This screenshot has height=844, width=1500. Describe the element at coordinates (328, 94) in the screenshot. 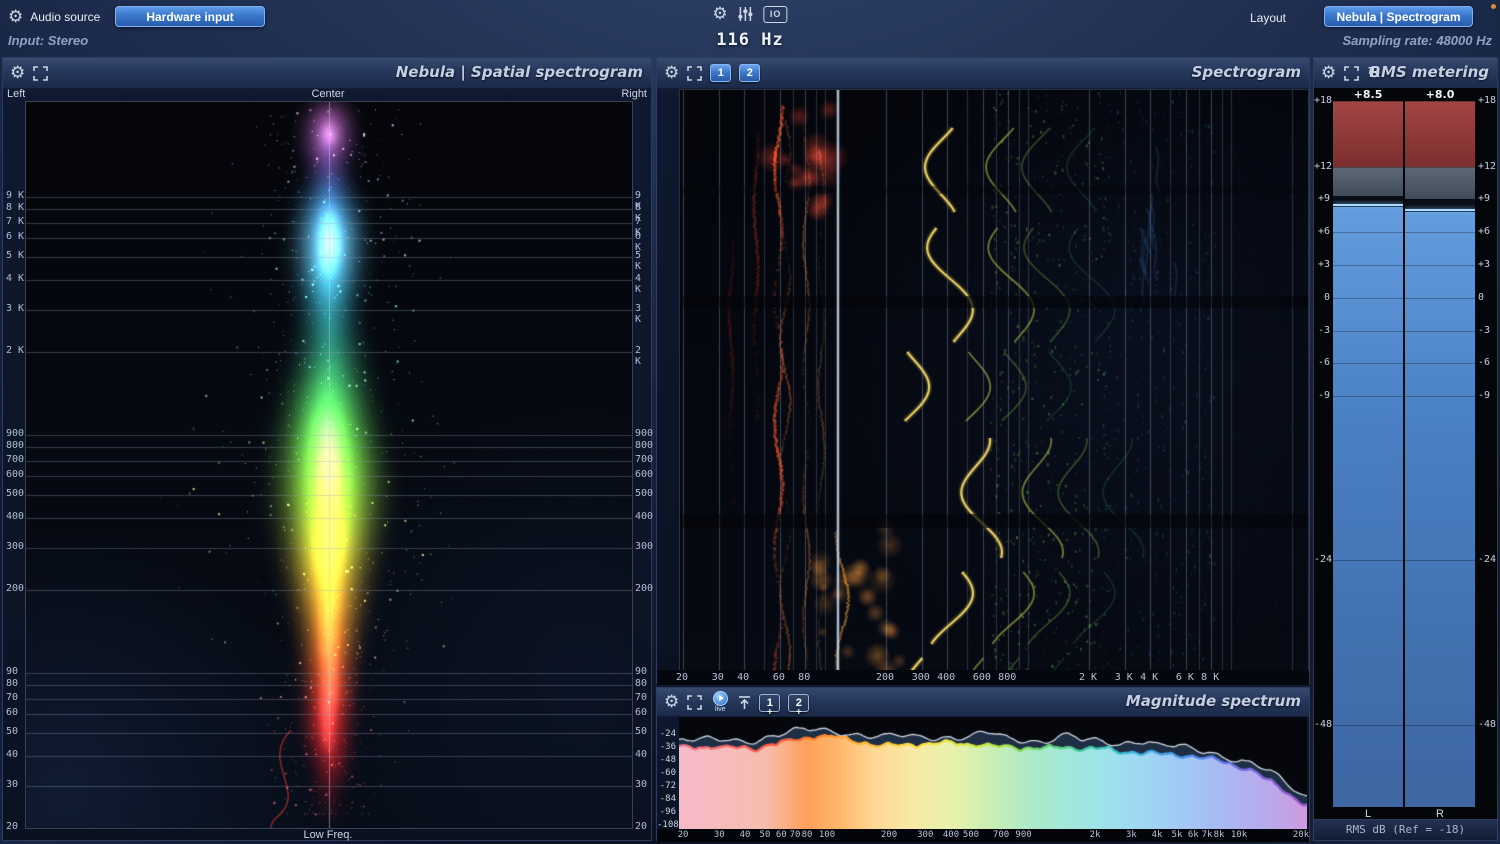

I see `axis-center-label: Center` at that location.